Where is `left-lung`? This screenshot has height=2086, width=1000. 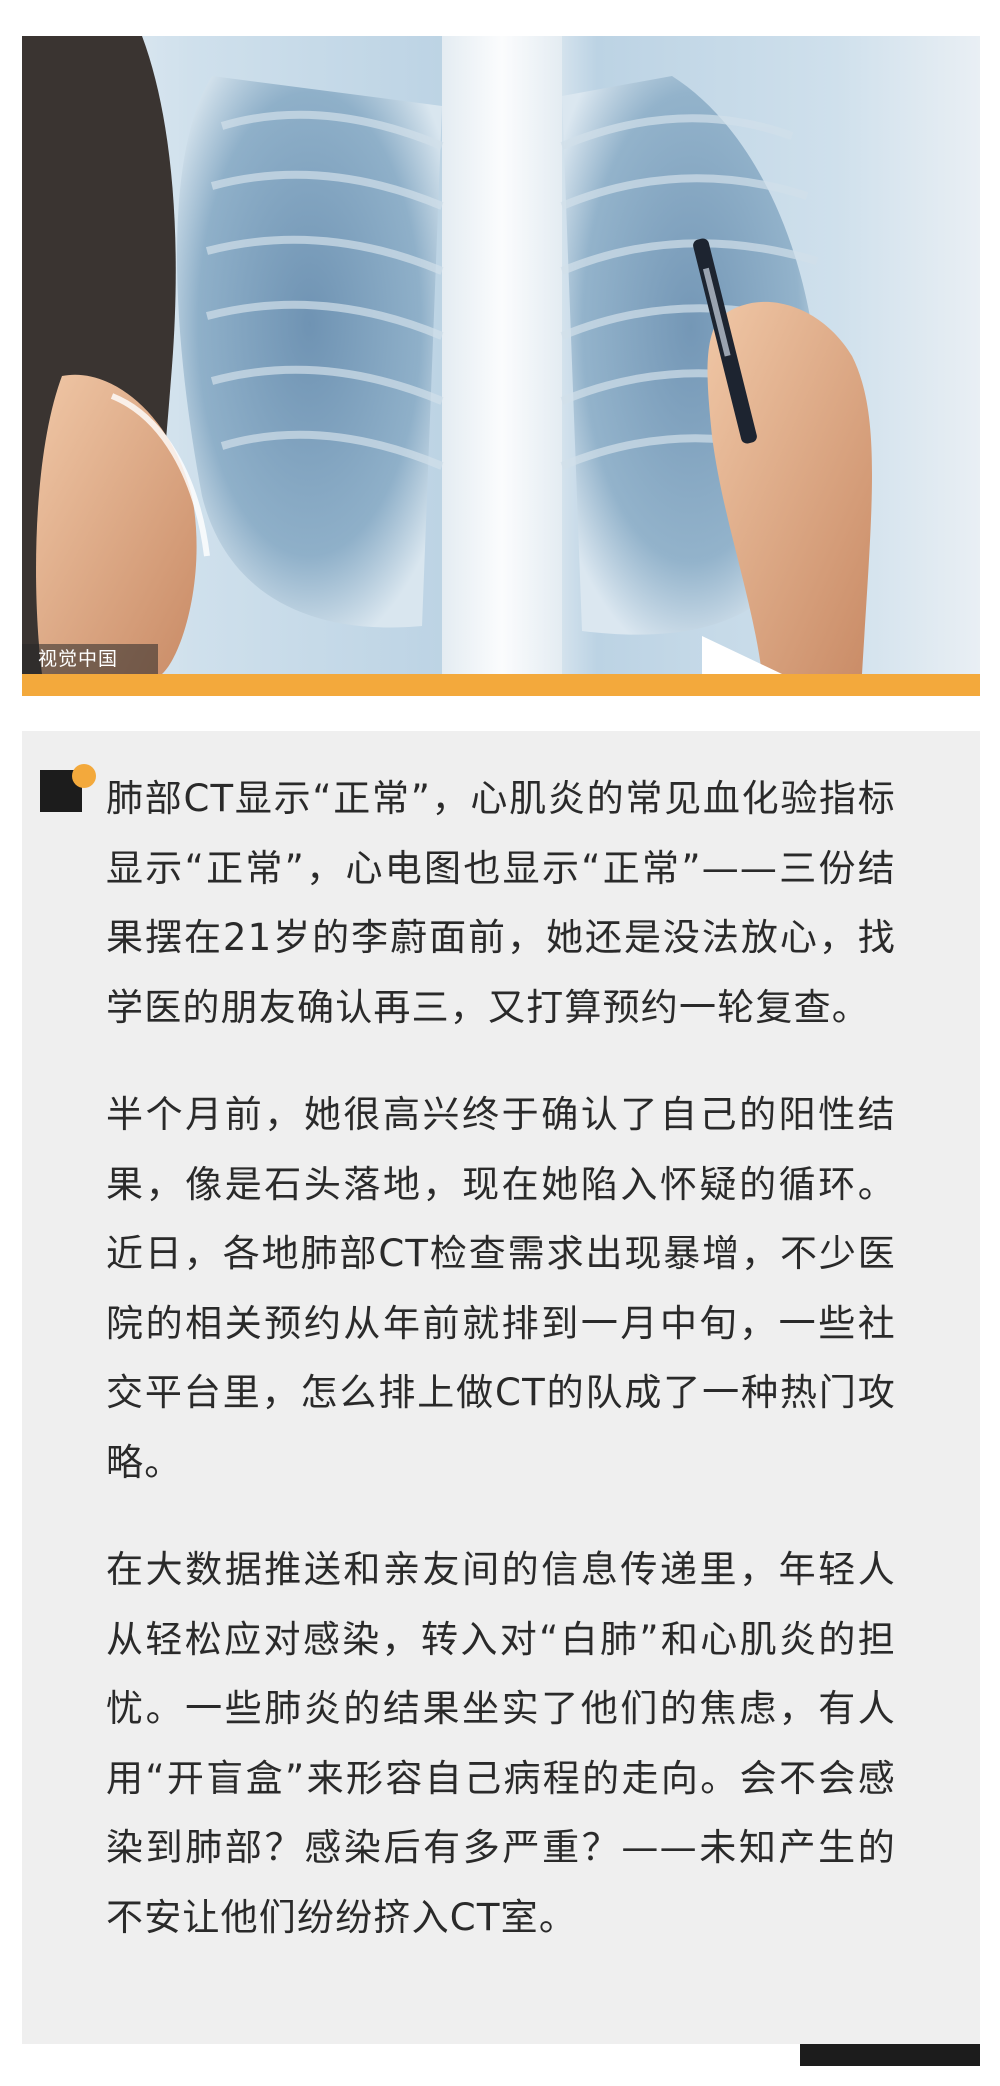 left-lung is located at coordinates (309, 352).